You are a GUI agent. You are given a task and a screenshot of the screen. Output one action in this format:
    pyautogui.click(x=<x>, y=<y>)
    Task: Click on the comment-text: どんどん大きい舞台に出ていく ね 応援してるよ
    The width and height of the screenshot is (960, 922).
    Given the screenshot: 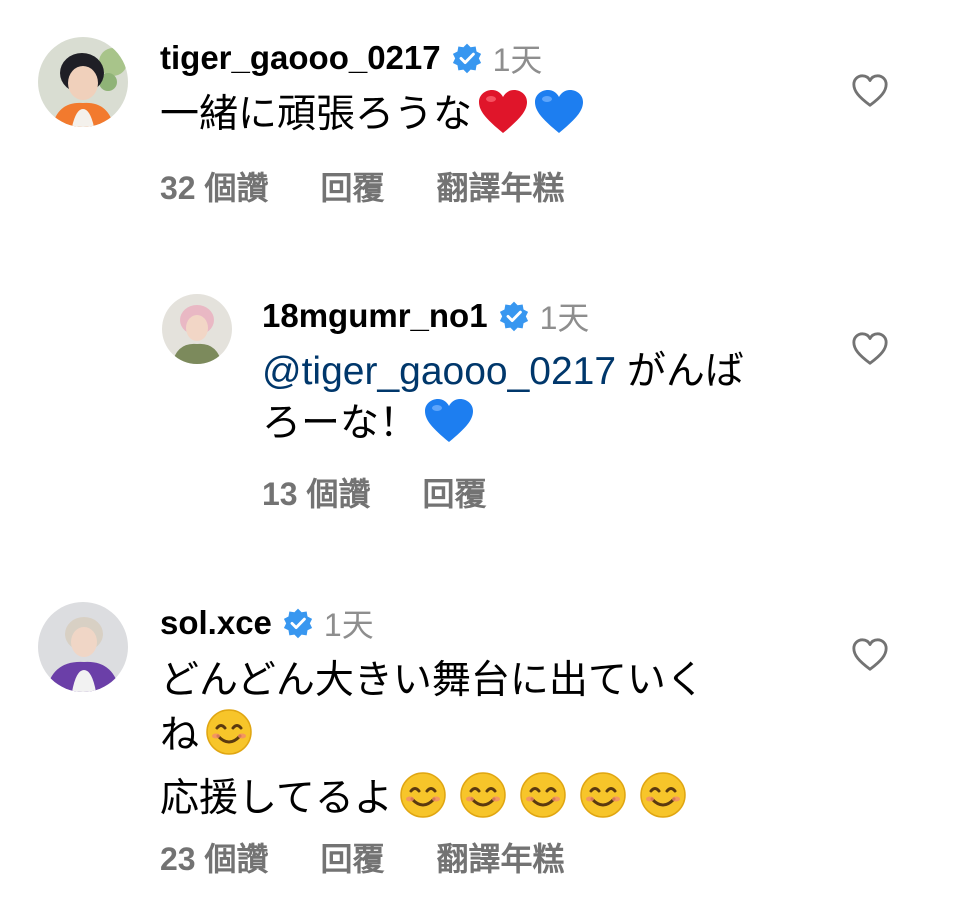 What is the action you would take?
    pyautogui.click(x=432, y=740)
    